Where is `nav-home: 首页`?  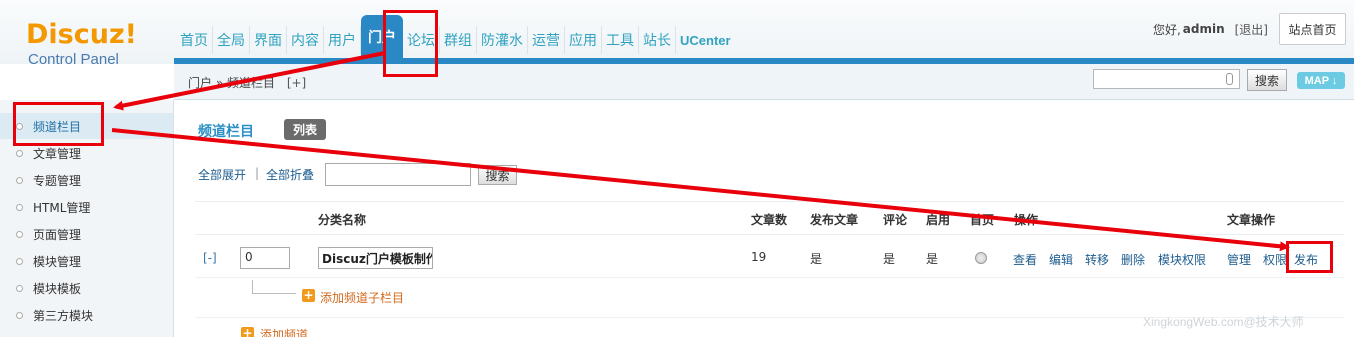 nav-home: 首页 is located at coordinates (194, 40).